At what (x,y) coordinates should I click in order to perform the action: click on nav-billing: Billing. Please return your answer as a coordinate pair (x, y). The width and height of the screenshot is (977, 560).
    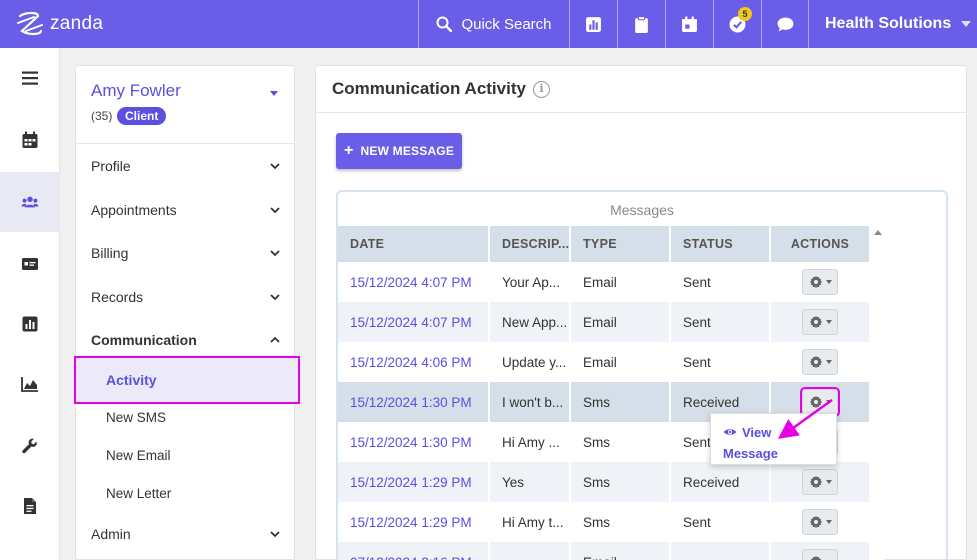
    Looking at the image, I should click on (186, 253).